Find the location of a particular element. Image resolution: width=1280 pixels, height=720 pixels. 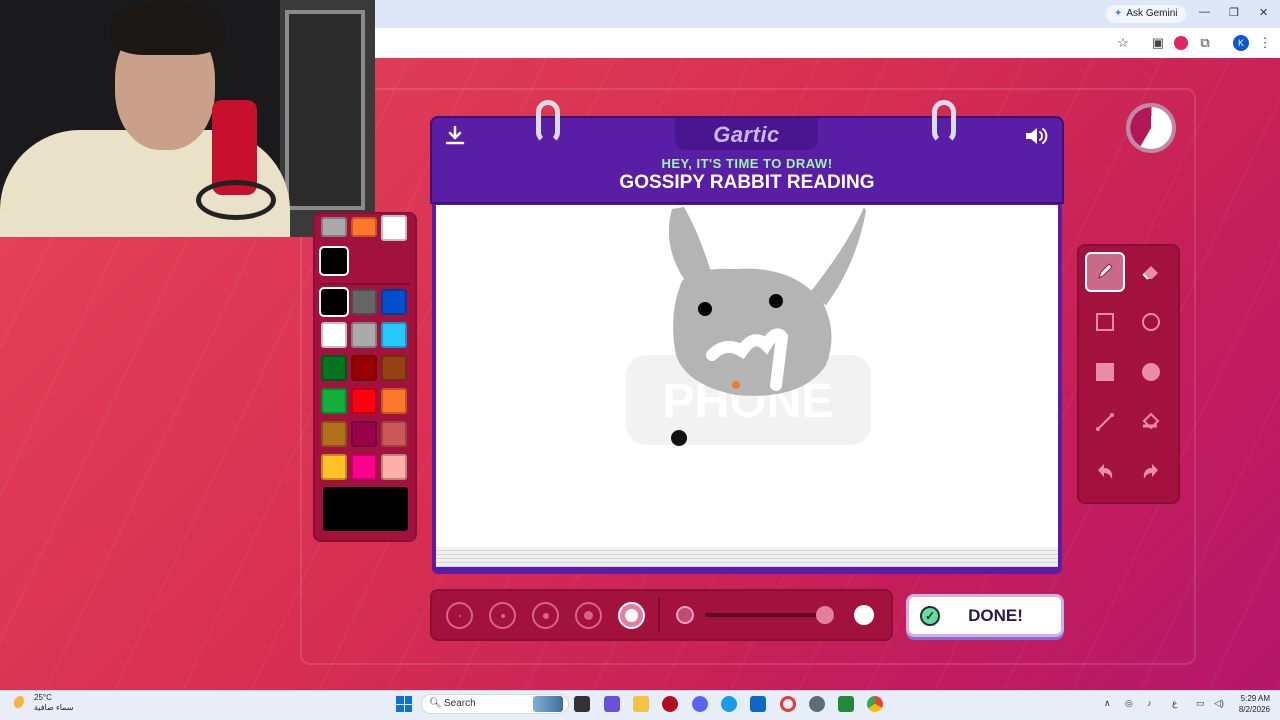

webcam-hair is located at coordinates (167, 27).